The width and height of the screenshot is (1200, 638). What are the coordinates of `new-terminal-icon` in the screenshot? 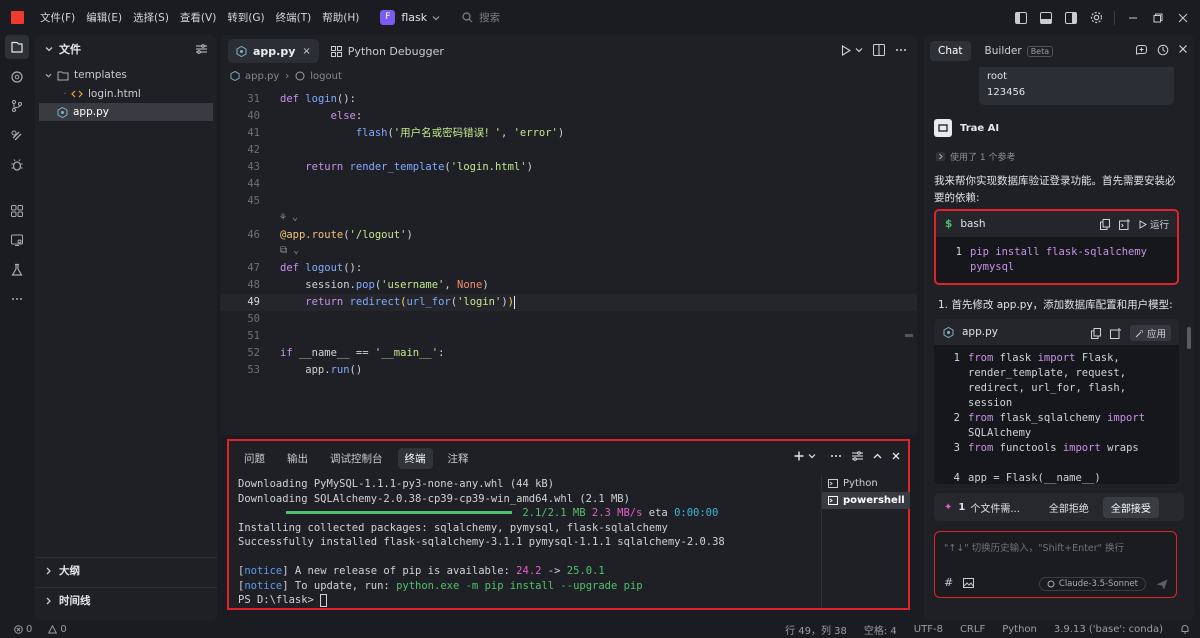 It's located at (799, 456).